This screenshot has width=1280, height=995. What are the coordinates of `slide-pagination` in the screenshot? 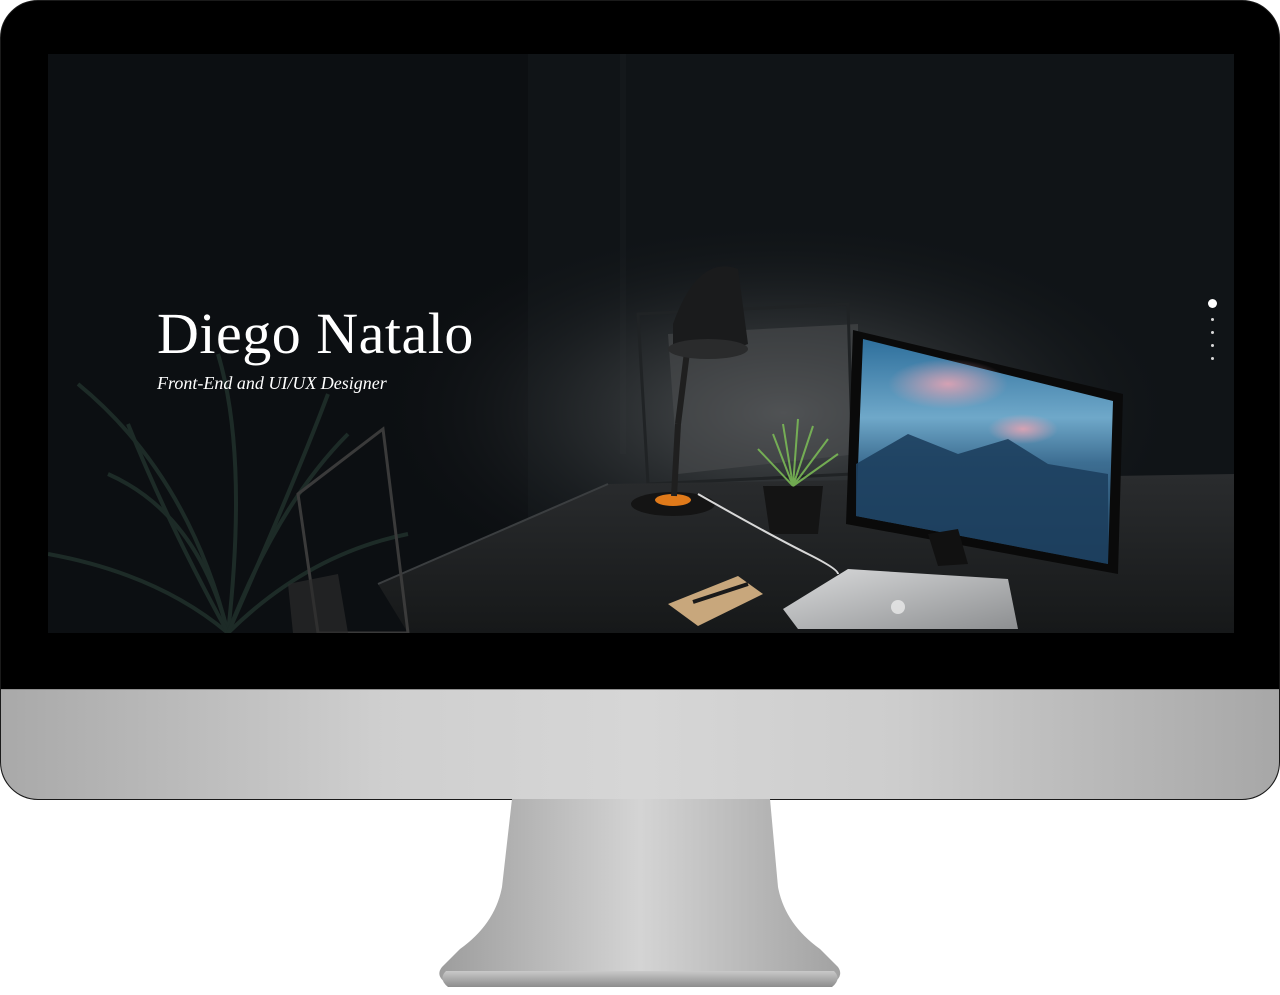 It's located at (1212, 329).